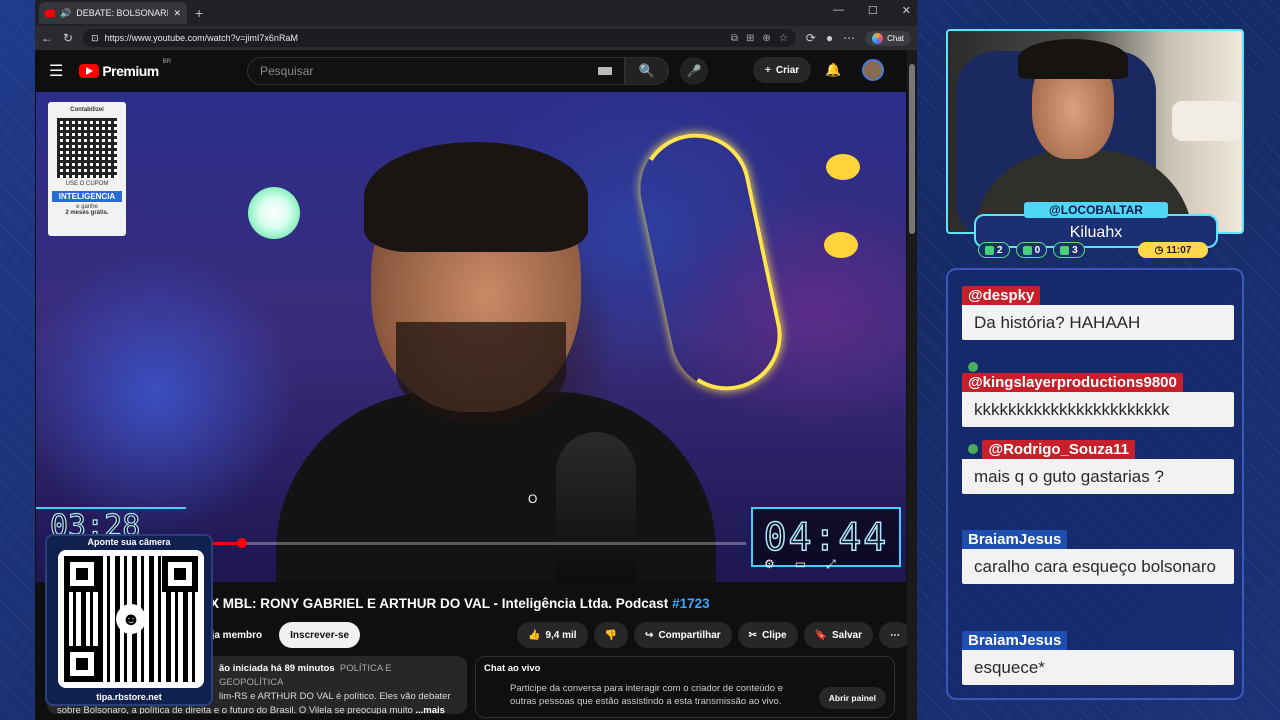 The image size is (1280, 720). I want to click on subscribe-label: Inscrever-se, so click(320, 635).